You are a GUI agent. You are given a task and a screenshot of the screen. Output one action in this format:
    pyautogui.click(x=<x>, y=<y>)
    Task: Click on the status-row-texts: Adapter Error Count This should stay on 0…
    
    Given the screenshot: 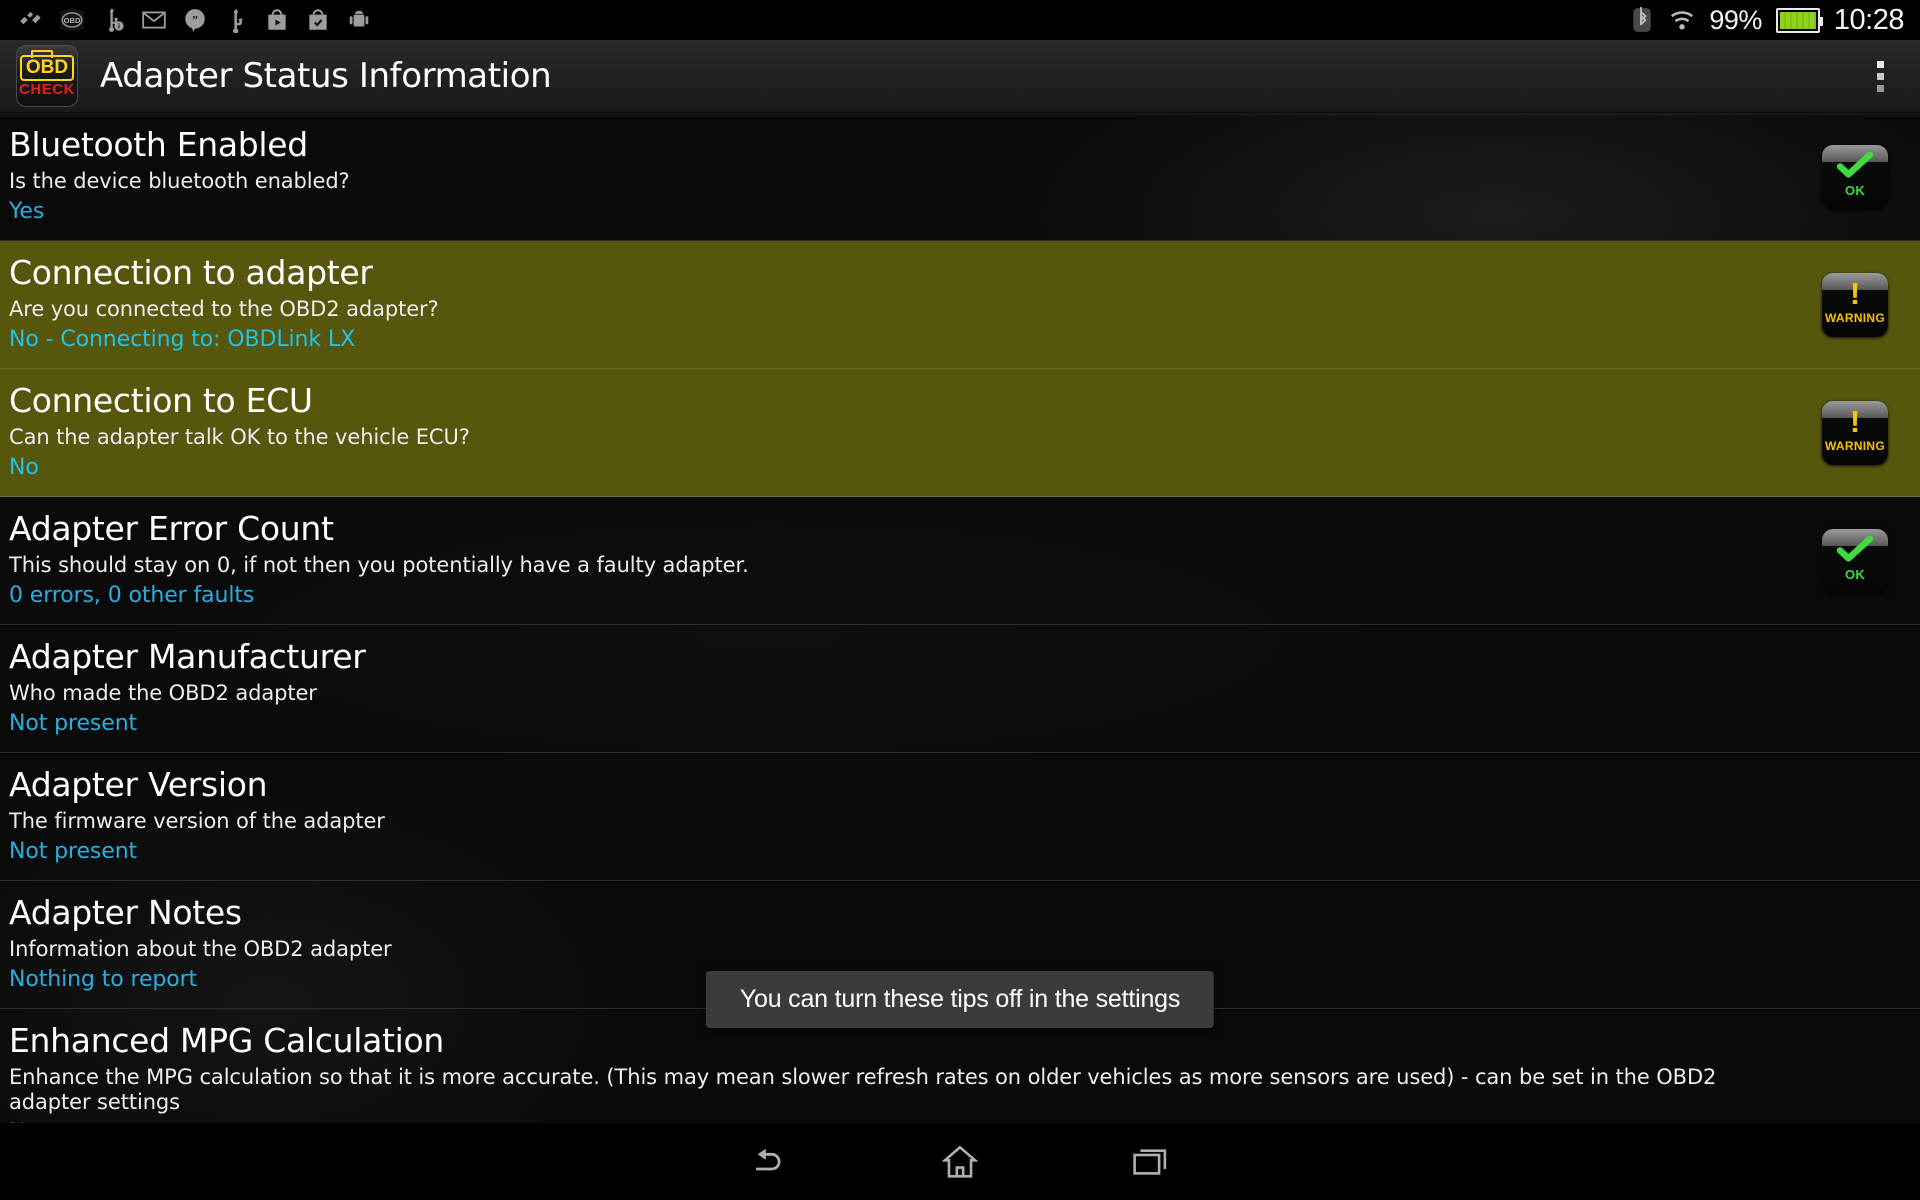 What is the action you would take?
    pyautogui.click(x=964, y=558)
    